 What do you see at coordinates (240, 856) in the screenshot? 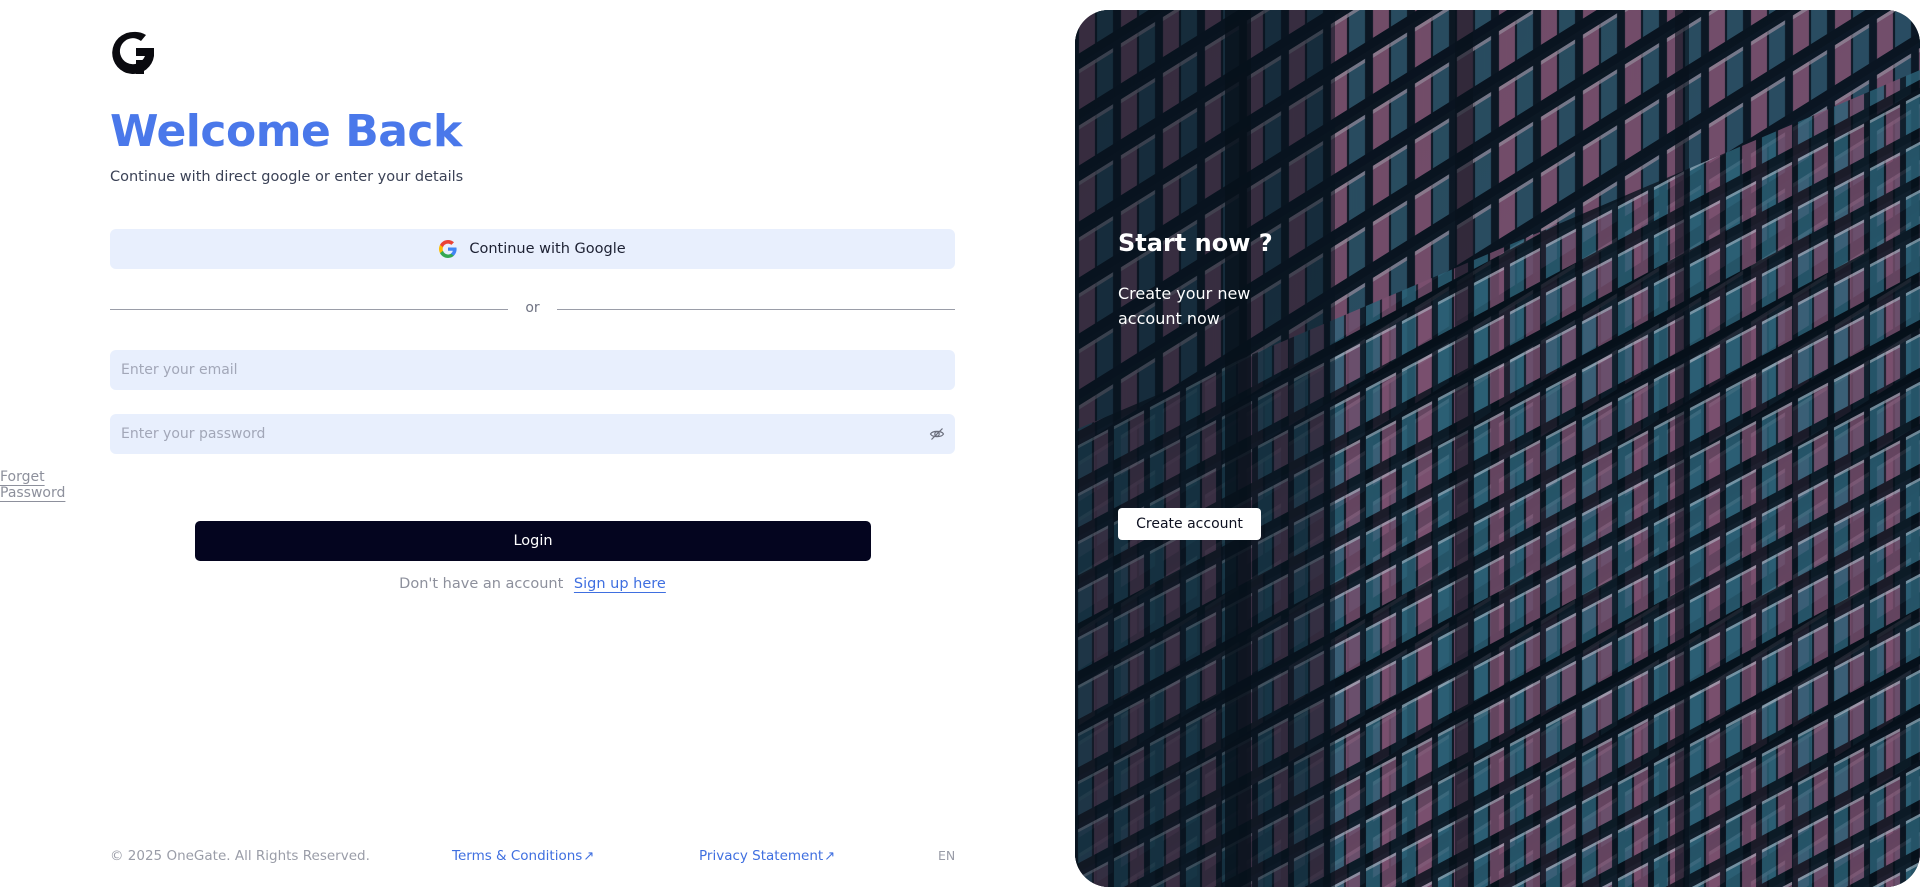
I see `copyright-text: © 2025 OneGate. All Rights Reserved.` at bounding box center [240, 856].